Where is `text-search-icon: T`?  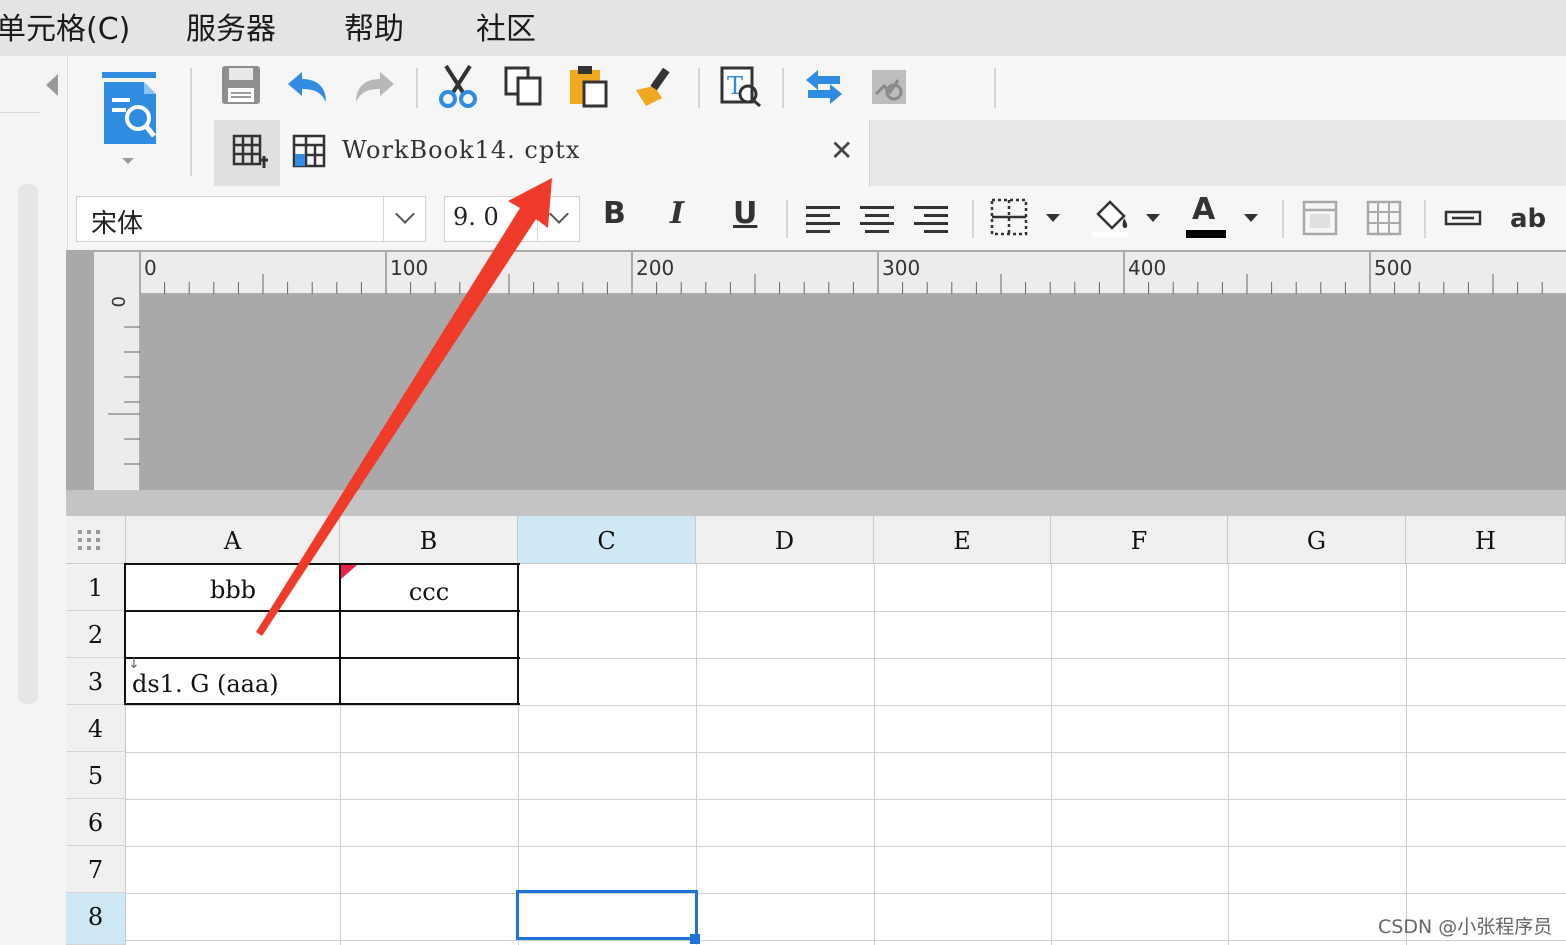 text-search-icon: T is located at coordinates (740, 86).